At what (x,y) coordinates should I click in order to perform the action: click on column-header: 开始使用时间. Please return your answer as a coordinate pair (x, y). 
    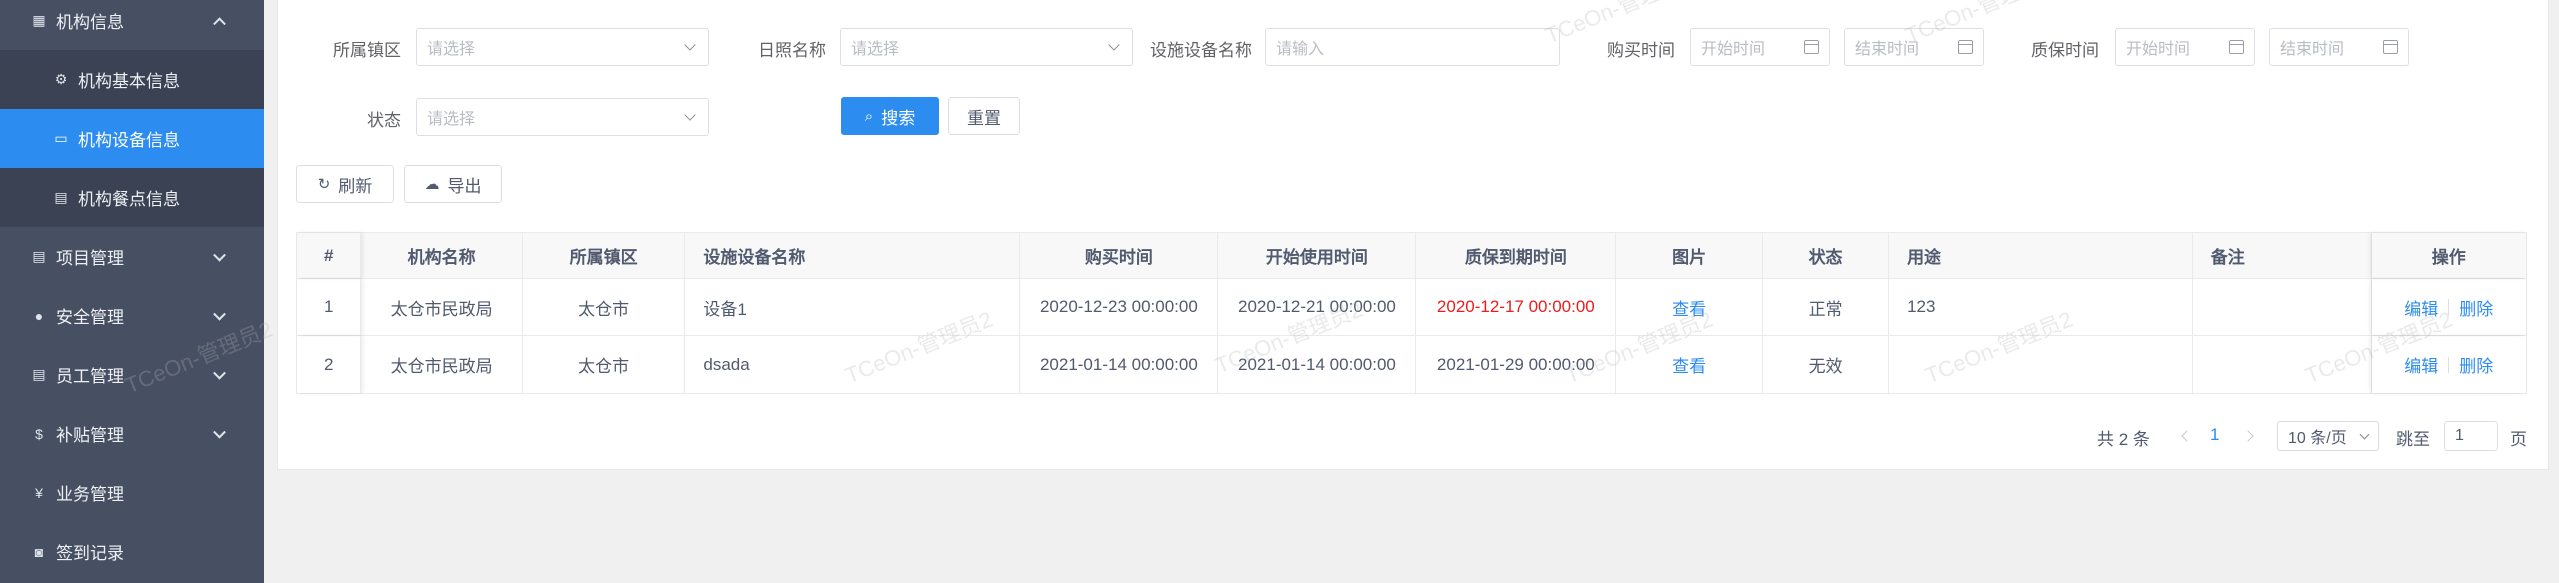
    Looking at the image, I should click on (1317, 255).